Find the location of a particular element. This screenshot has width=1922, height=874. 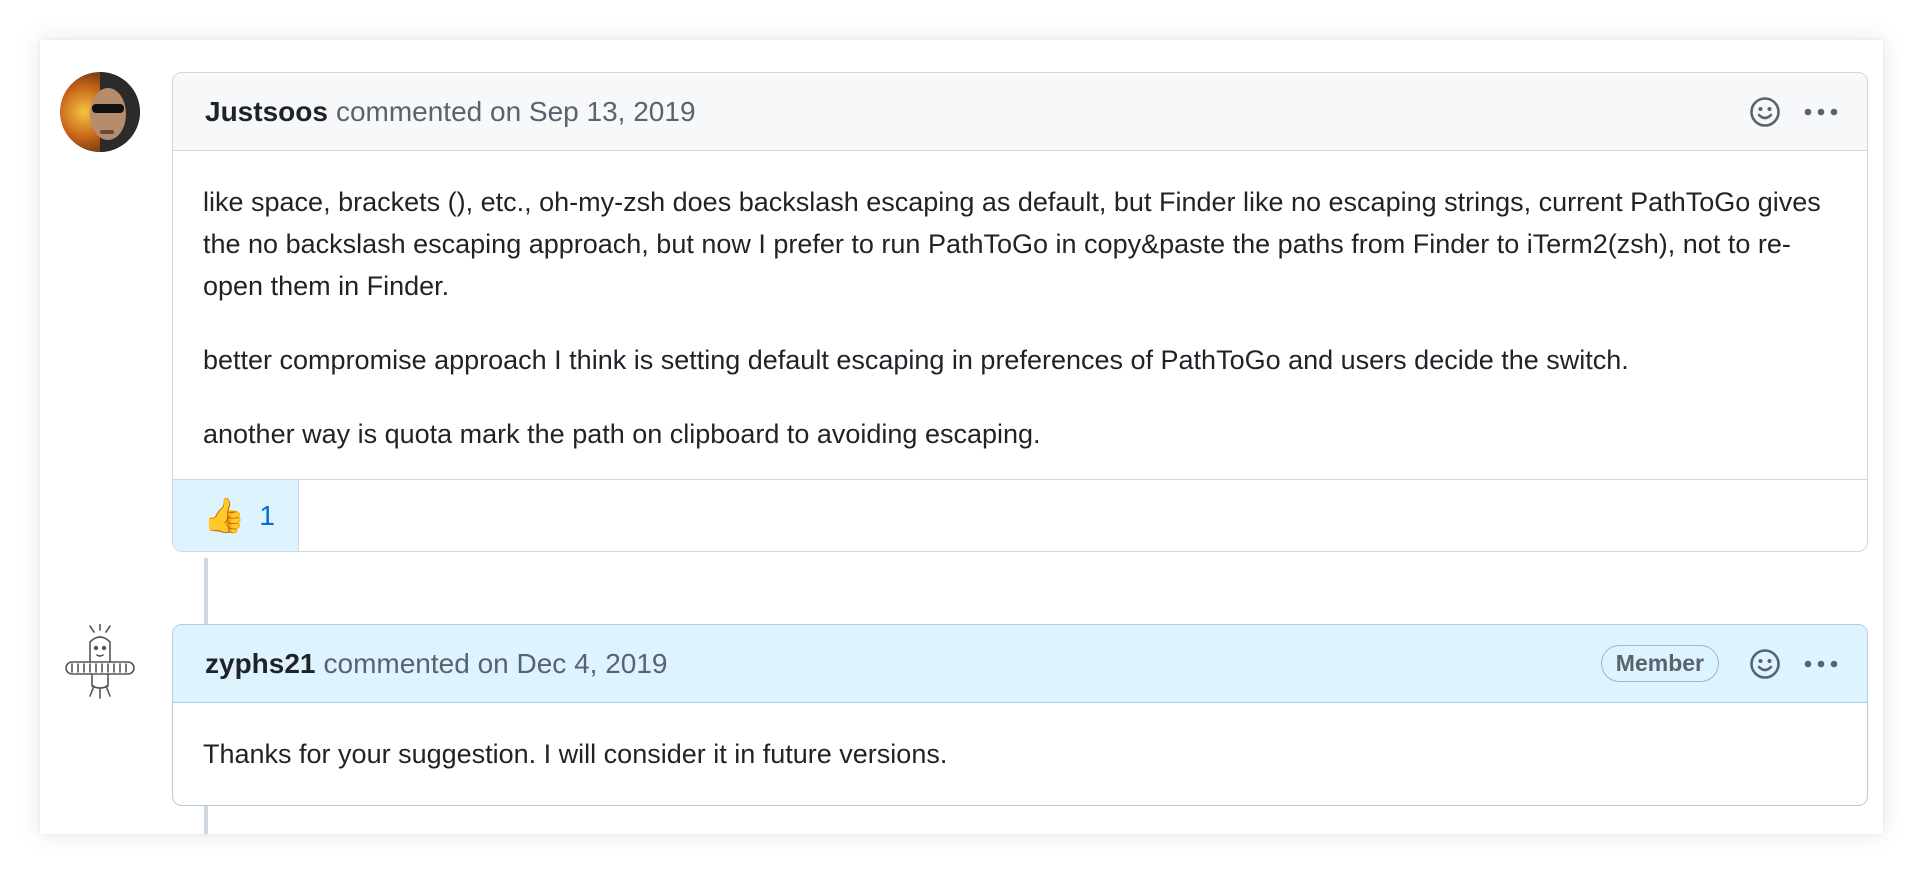

comment-author: Justsoos is located at coordinates (266, 112).